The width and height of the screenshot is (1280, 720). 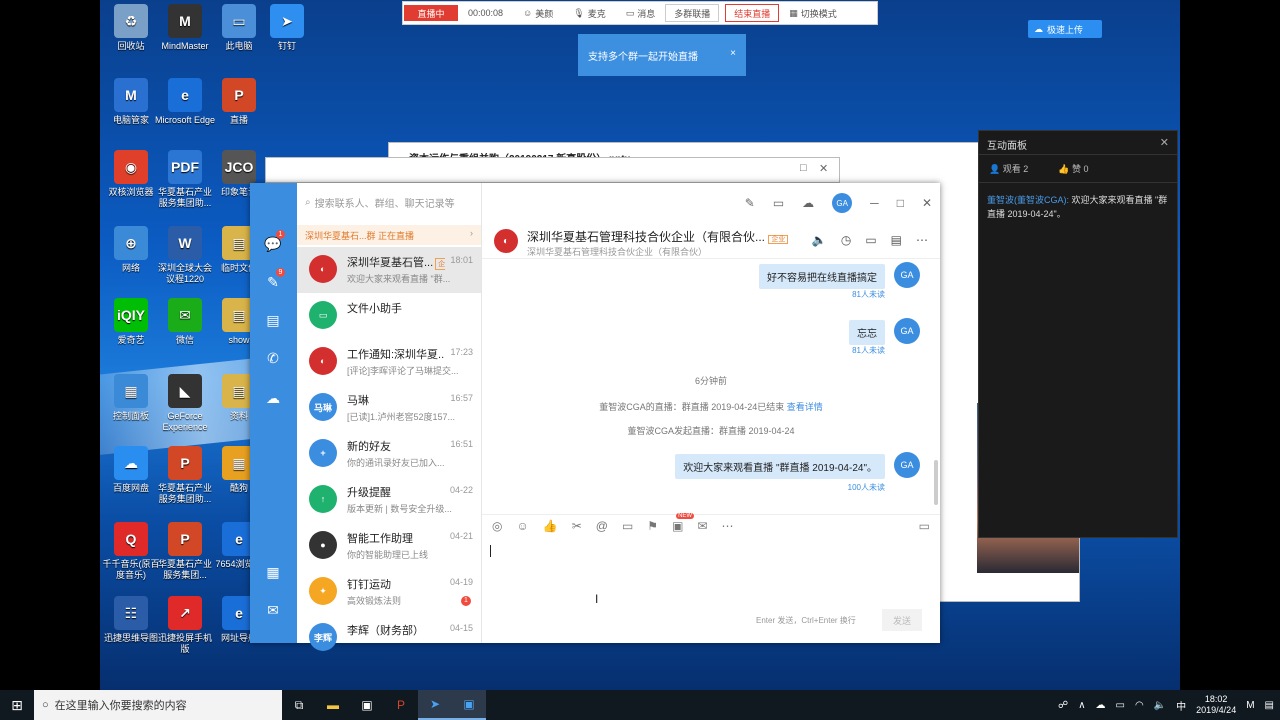 What do you see at coordinates (1120, 705) in the screenshot?
I see `battery-icon: ▭` at bounding box center [1120, 705].